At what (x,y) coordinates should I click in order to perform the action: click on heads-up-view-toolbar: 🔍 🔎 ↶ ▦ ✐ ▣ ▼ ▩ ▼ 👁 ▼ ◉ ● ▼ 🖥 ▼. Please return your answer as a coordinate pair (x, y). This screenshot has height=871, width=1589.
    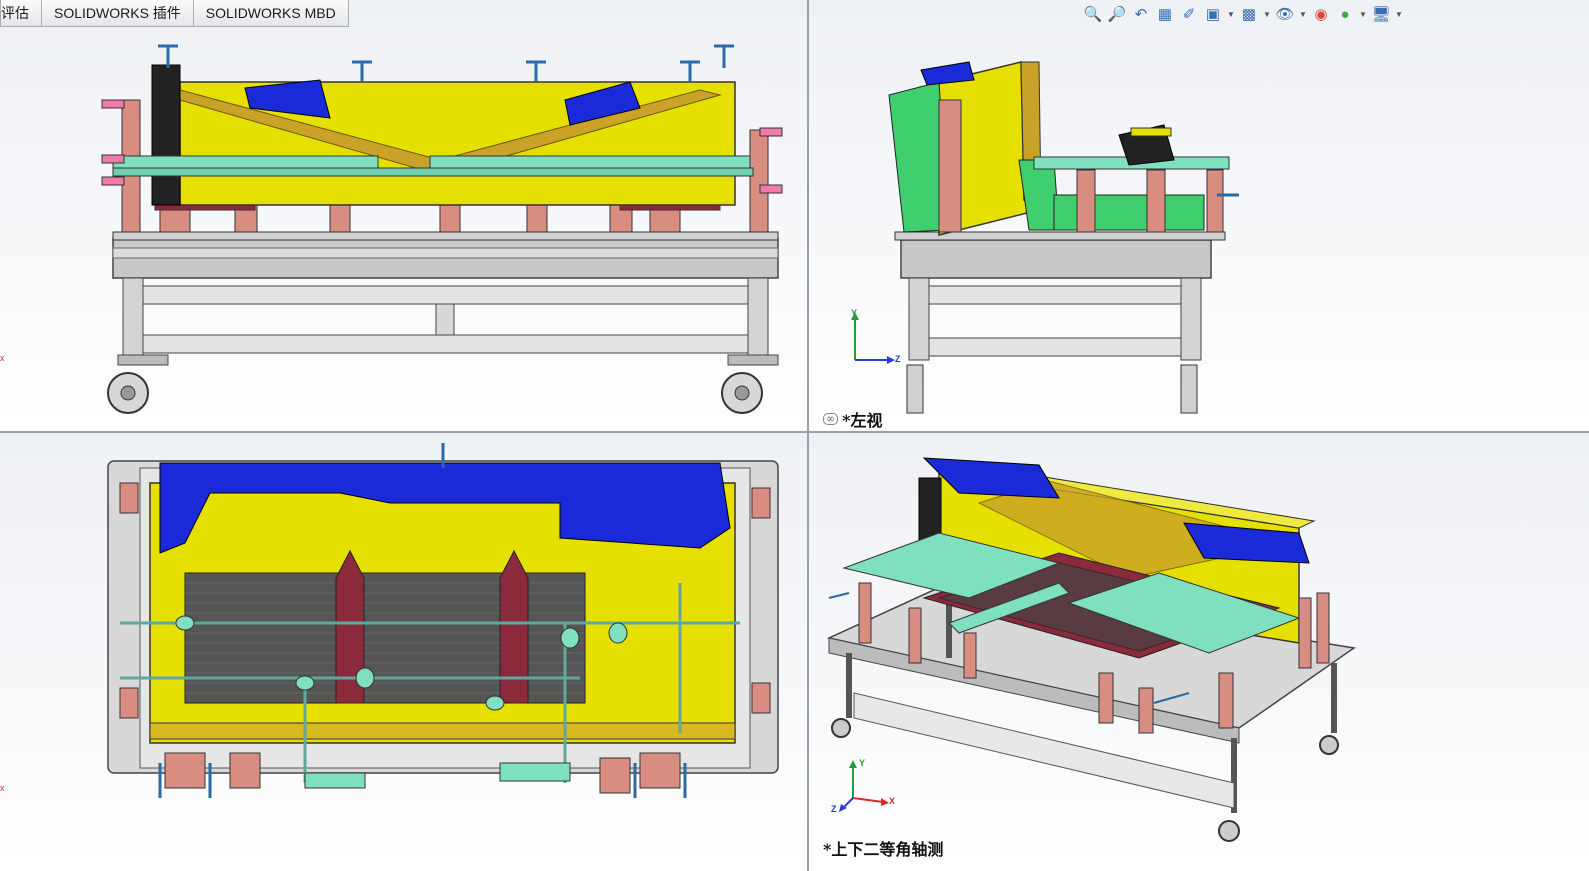
    Looking at the image, I should click on (1243, 14).